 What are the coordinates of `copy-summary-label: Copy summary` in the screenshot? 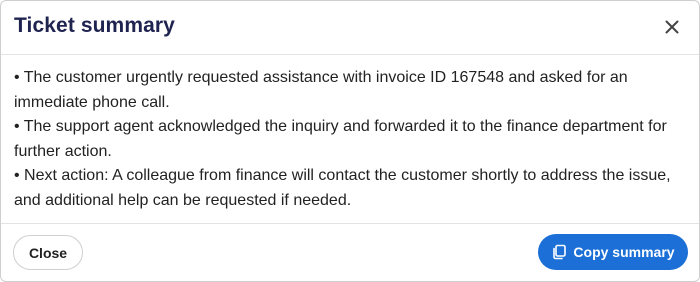 It's located at (624, 252).